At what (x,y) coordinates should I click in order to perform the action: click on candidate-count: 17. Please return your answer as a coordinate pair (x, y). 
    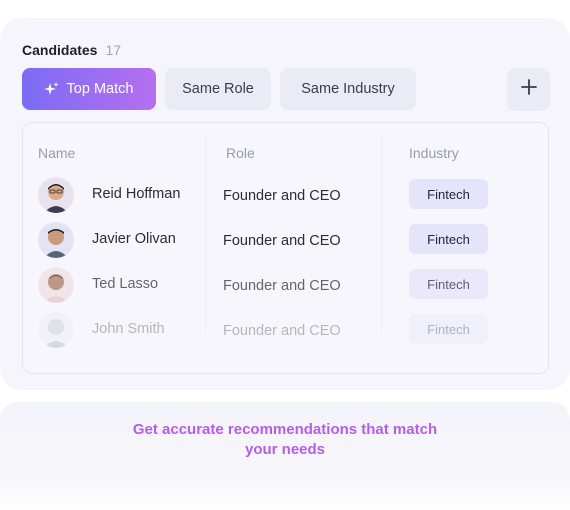
    Looking at the image, I should click on (113, 50).